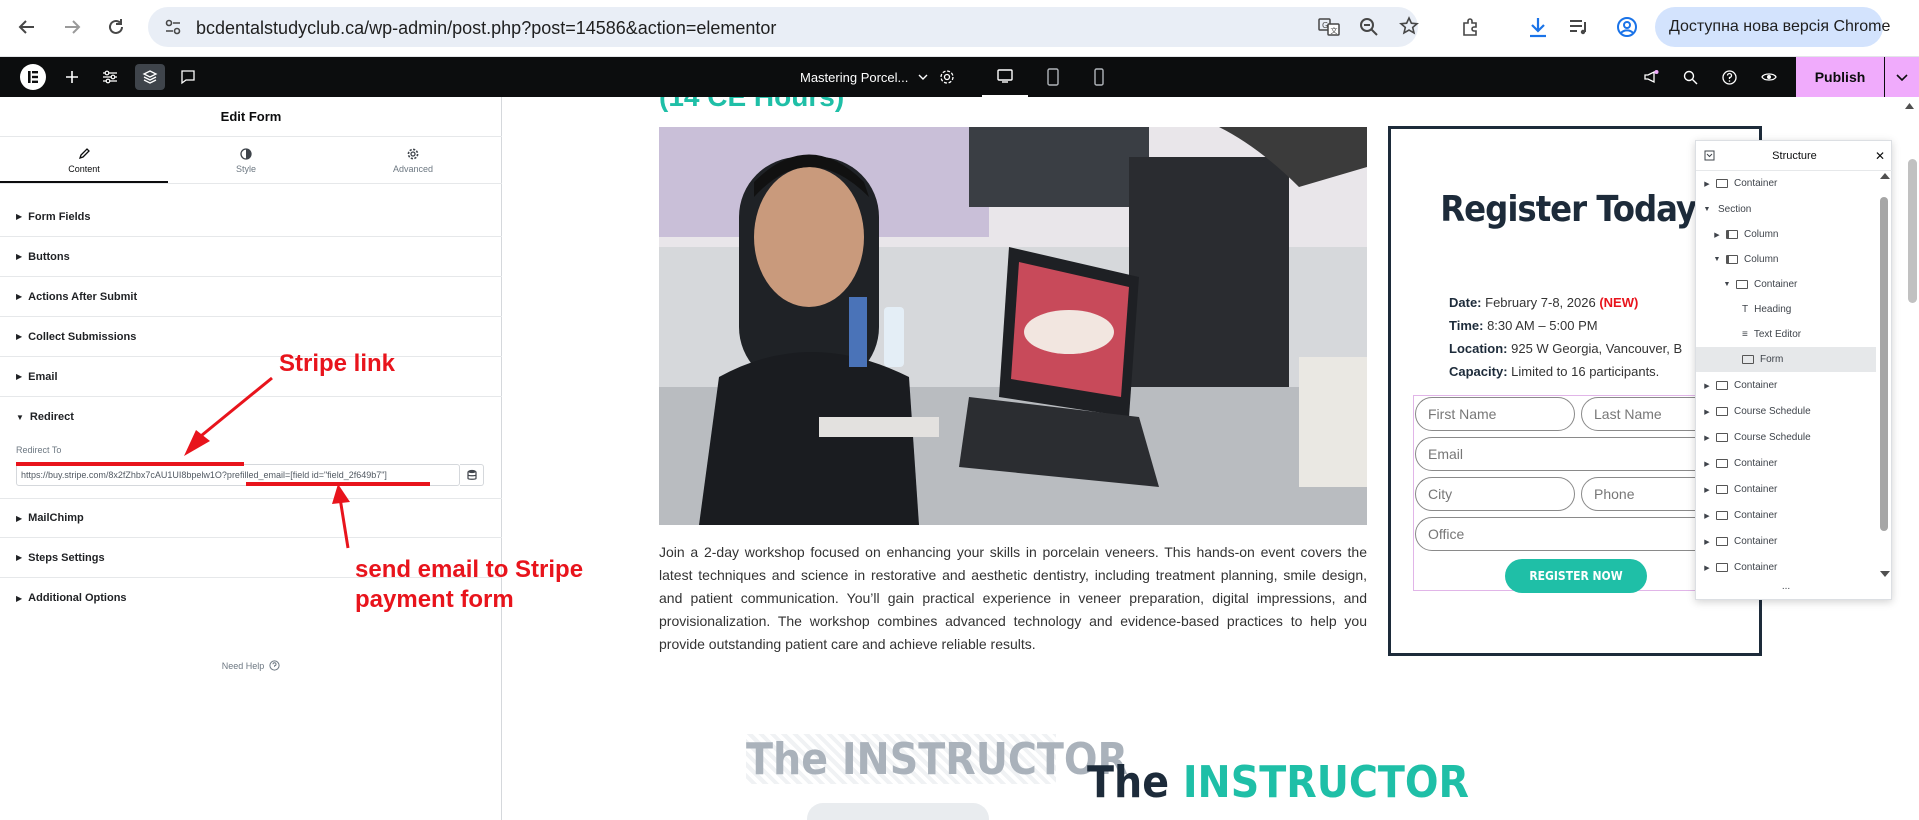 The height and width of the screenshot is (820, 1919). Describe the element at coordinates (1543, 302) in the screenshot. I see `date-line: Date: February 7-8, 2026 (NEW)` at that location.